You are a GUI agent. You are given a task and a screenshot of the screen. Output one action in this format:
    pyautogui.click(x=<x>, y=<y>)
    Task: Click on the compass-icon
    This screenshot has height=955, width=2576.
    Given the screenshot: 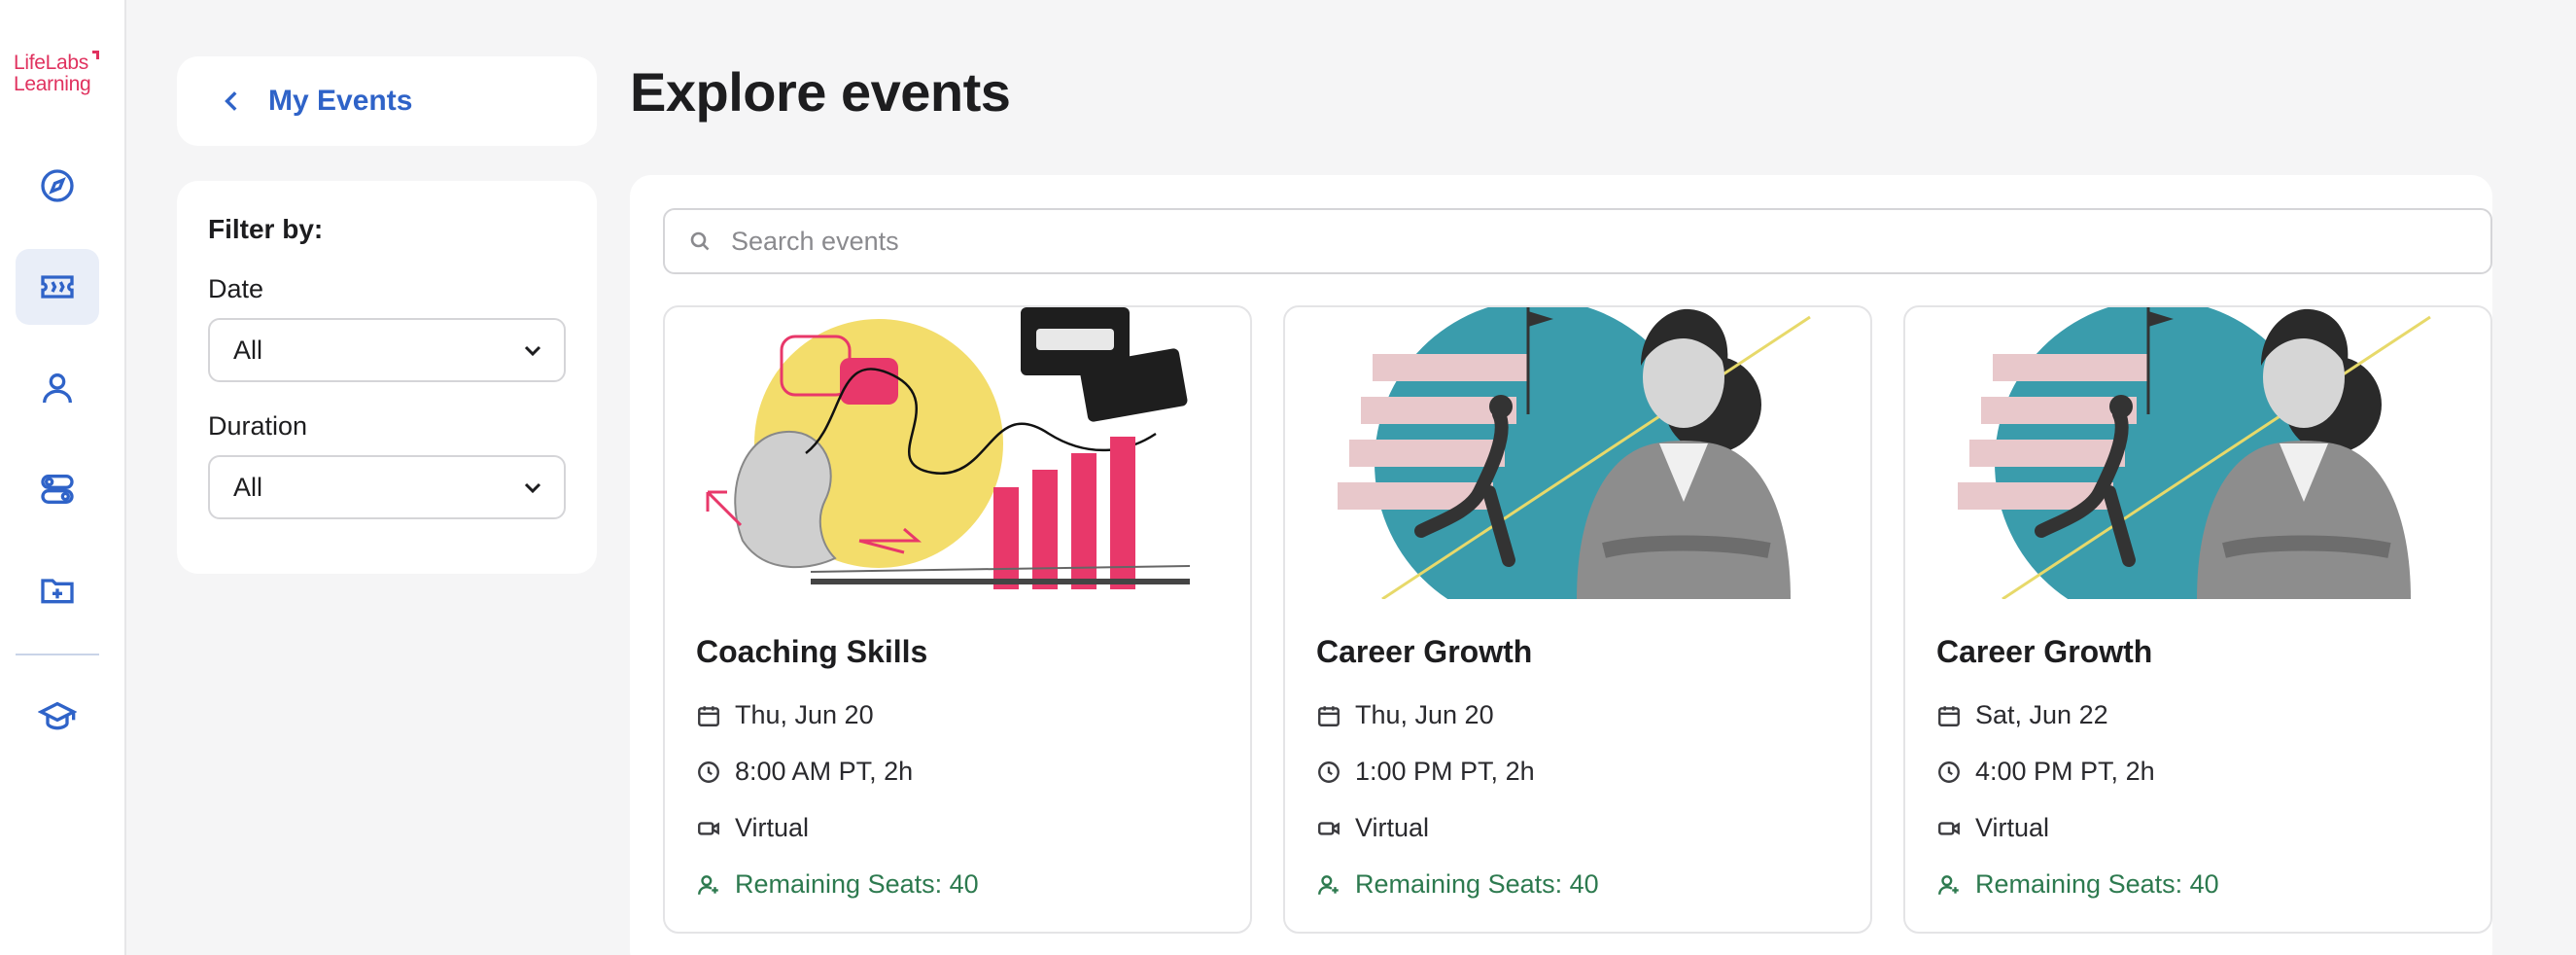 What is the action you would take?
    pyautogui.click(x=58, y=185)
    